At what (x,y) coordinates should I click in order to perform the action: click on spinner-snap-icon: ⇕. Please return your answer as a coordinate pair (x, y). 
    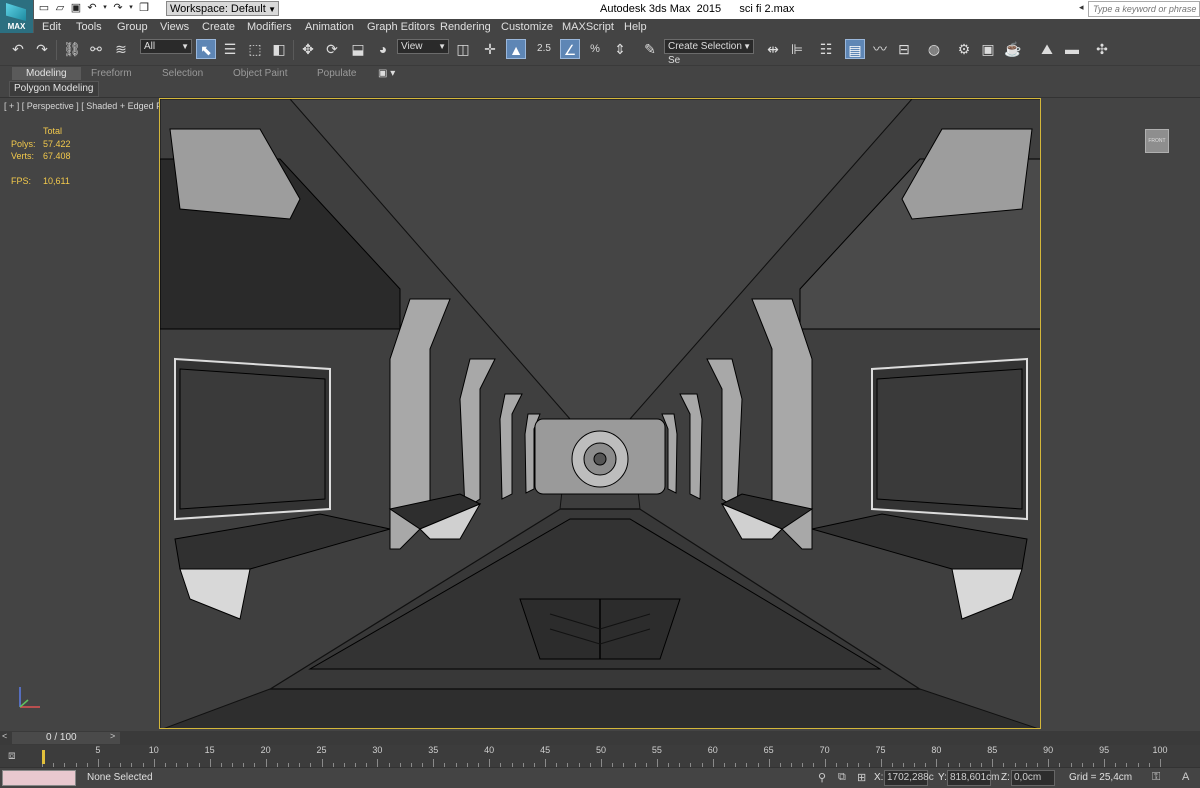
    Looking at the image, I should click on (620, 49).